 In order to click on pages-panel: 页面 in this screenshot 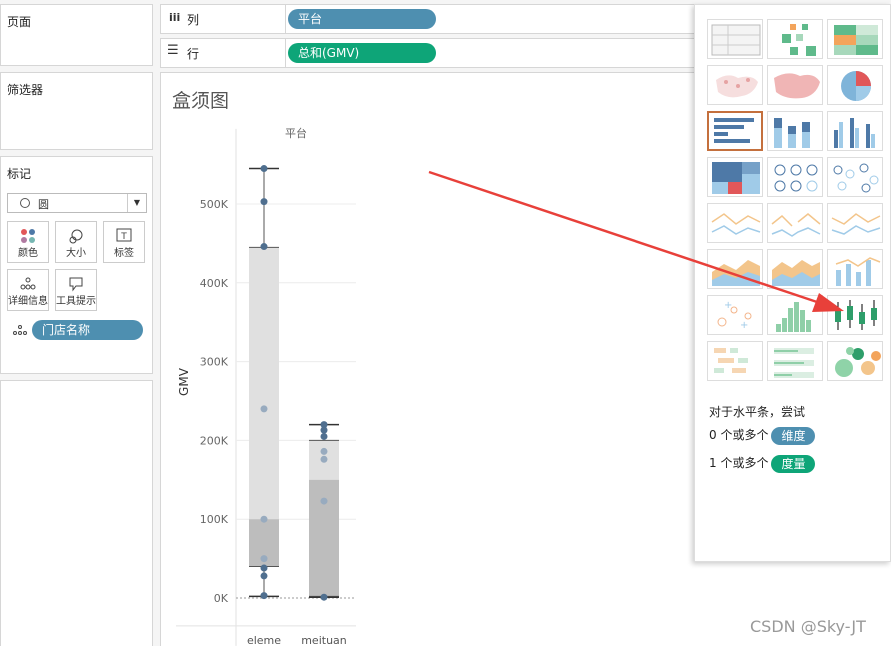, I will do `click(76, 35)`.